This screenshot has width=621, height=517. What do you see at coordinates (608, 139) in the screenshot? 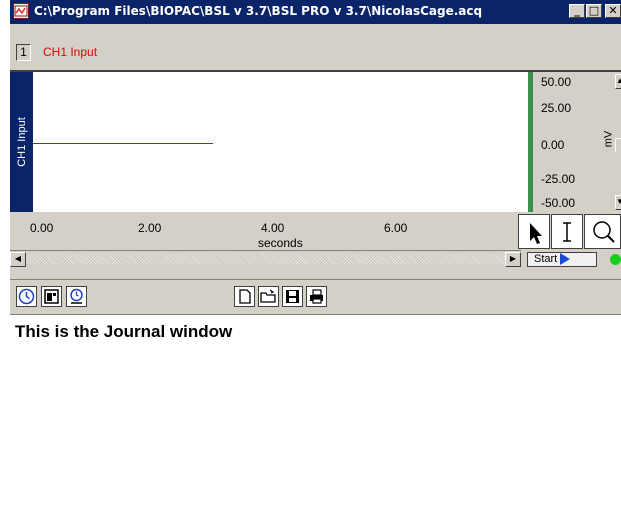
I see `y-unit-label: mV` at bounding box center [608, 139].